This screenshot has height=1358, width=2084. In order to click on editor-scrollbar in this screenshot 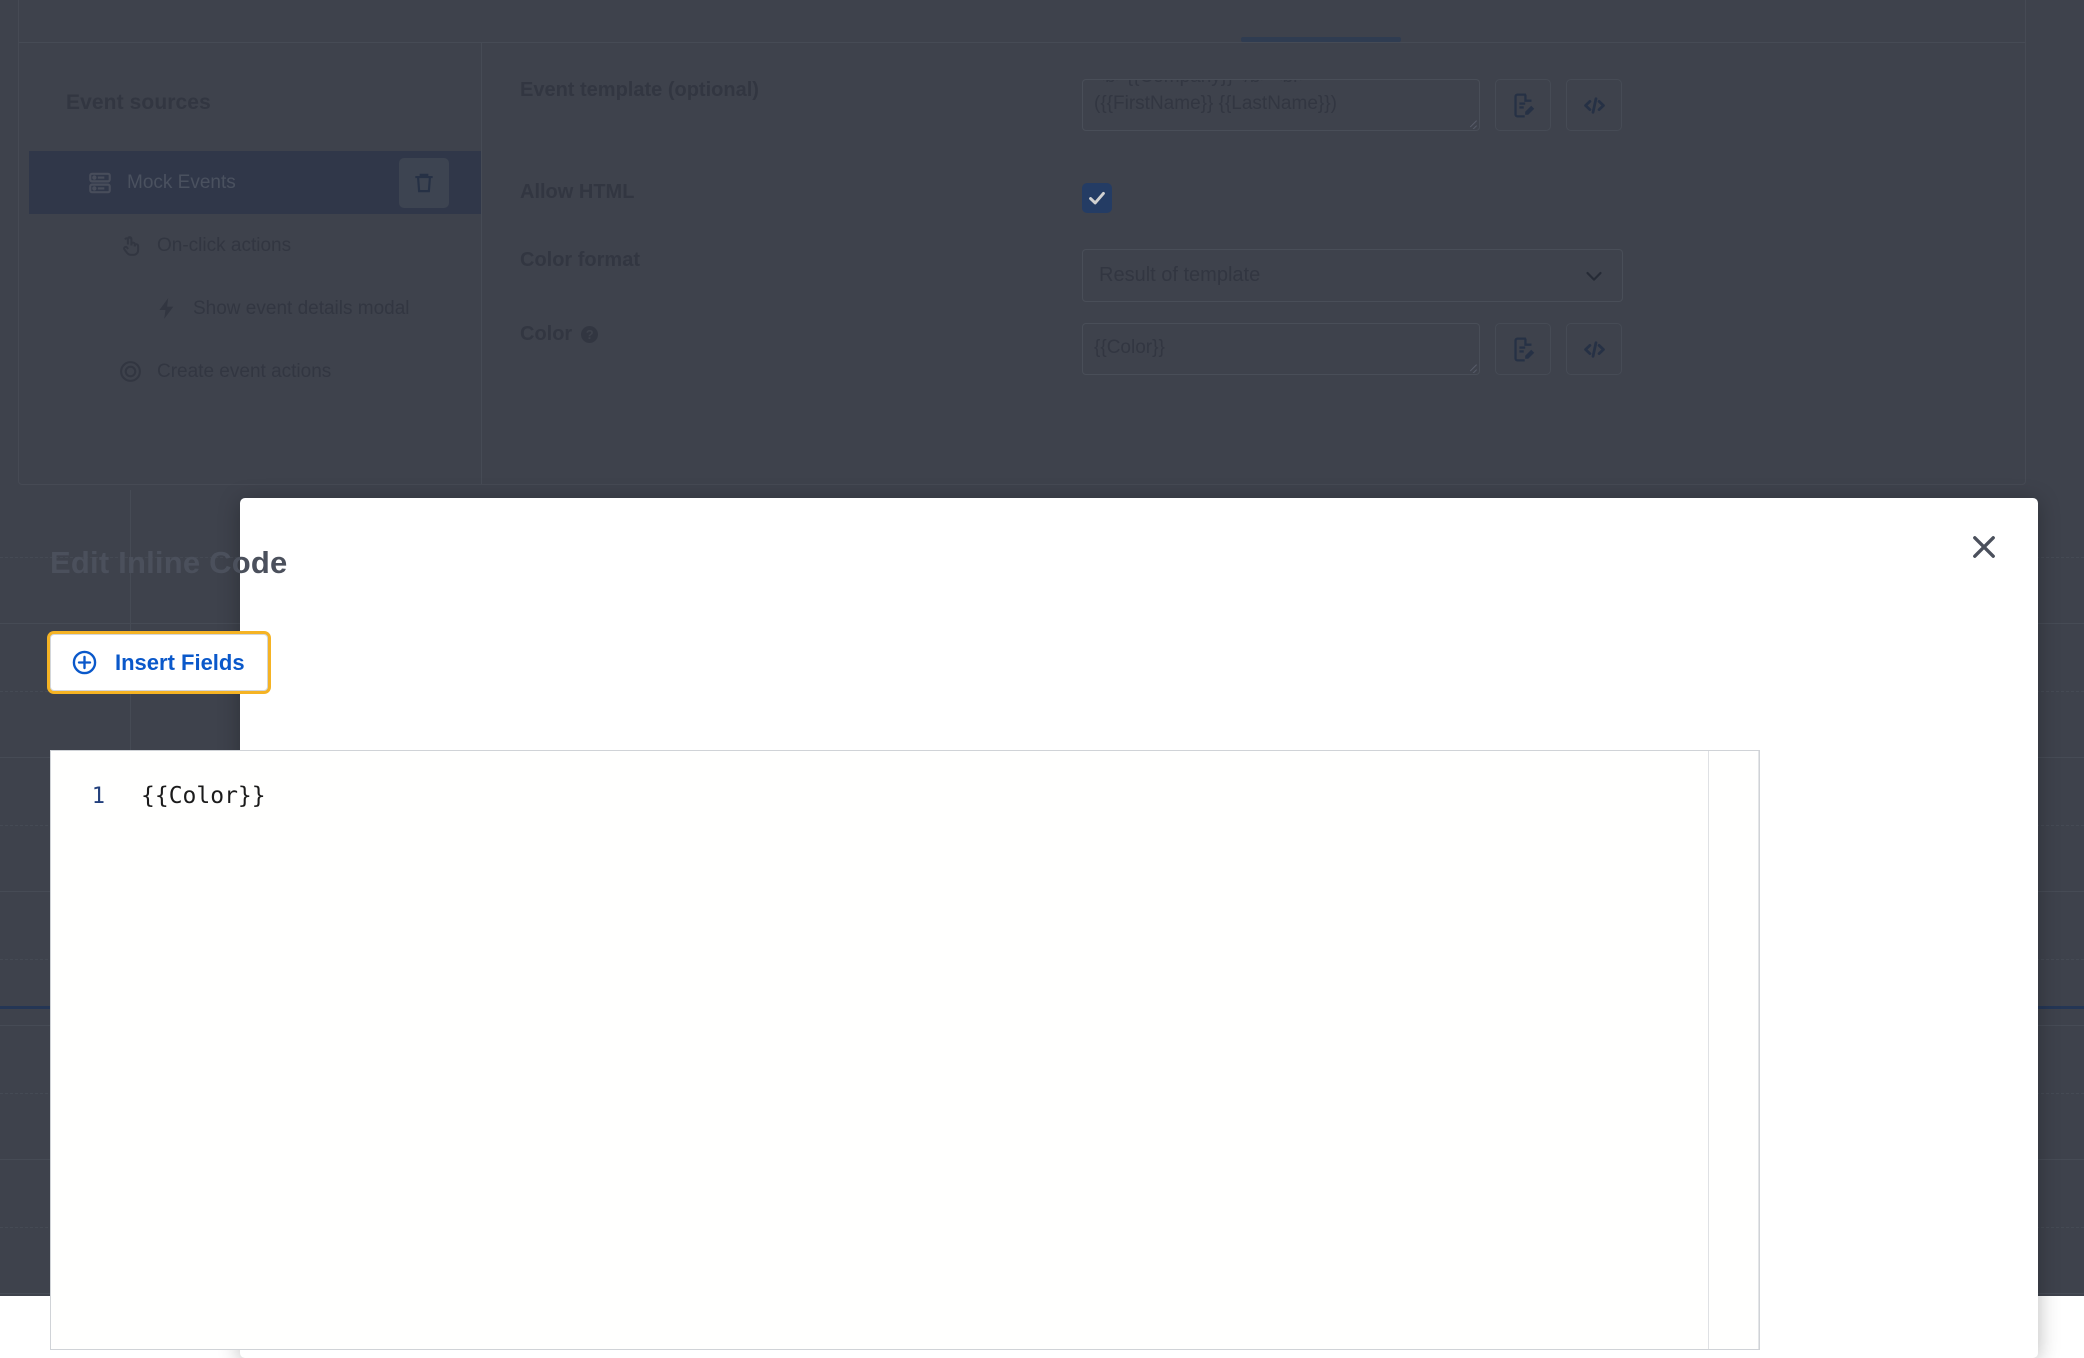, I will do `click(1758, 1050)`.